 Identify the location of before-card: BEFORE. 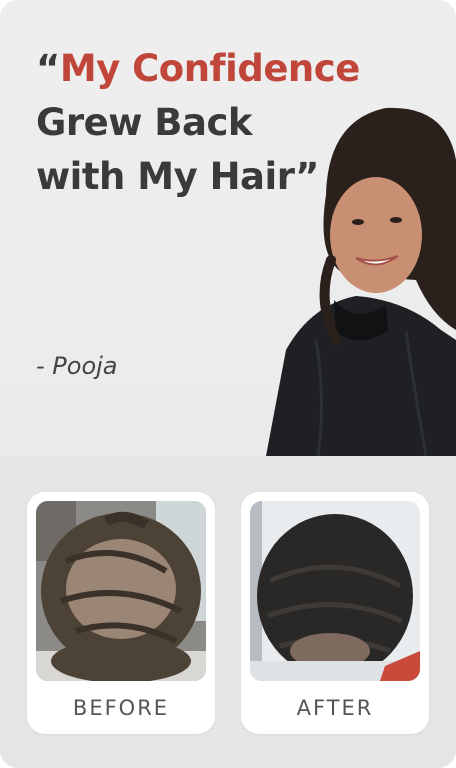
(121, 613).